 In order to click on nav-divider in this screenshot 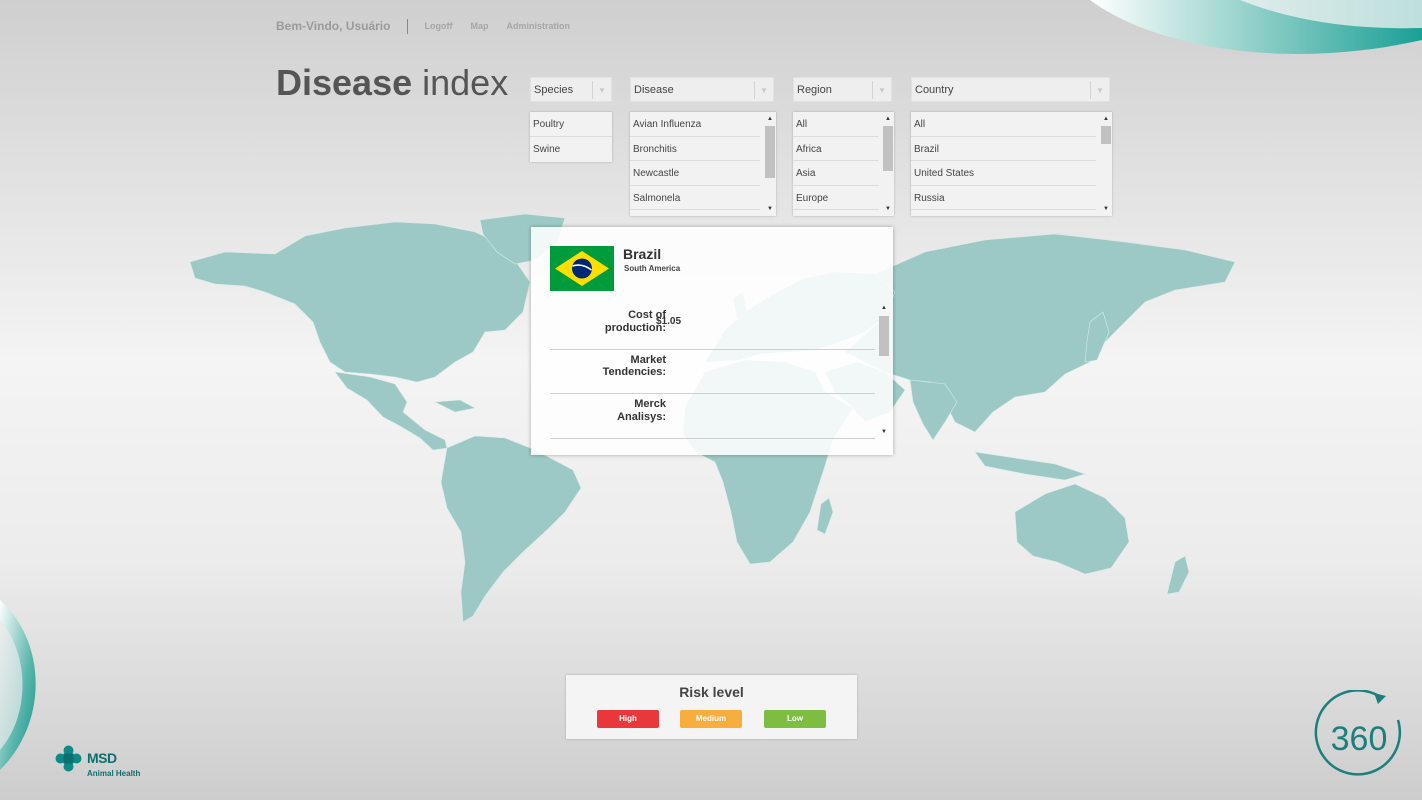, I will do `click(408, 26)`.